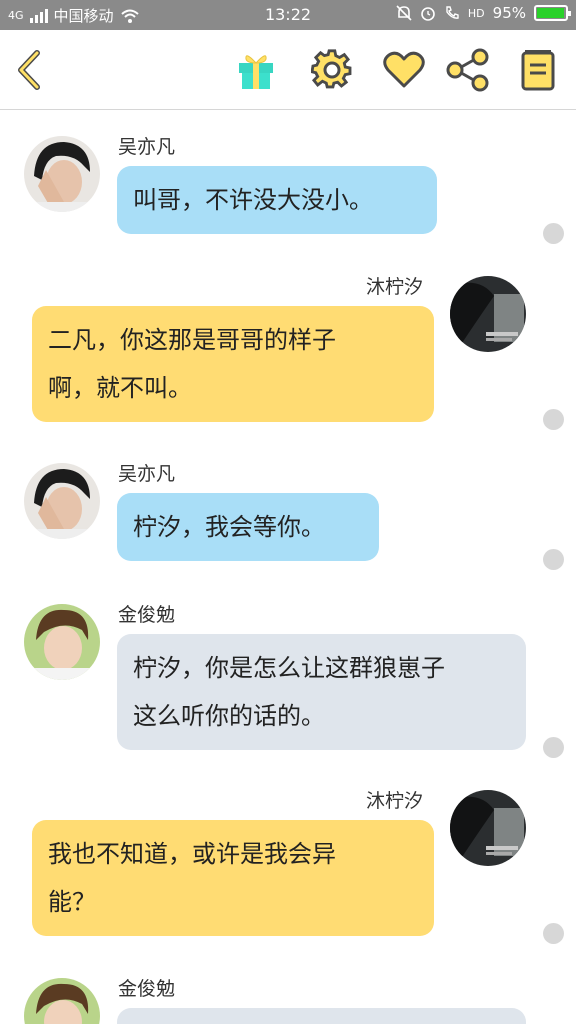 This screenshot has height=1024, width=576. What do you see at coordinates (192, 340) in the screenshot?
I see `message-line: 二凡，你这那是哥哥的样子` at bounding box center [192, 340].